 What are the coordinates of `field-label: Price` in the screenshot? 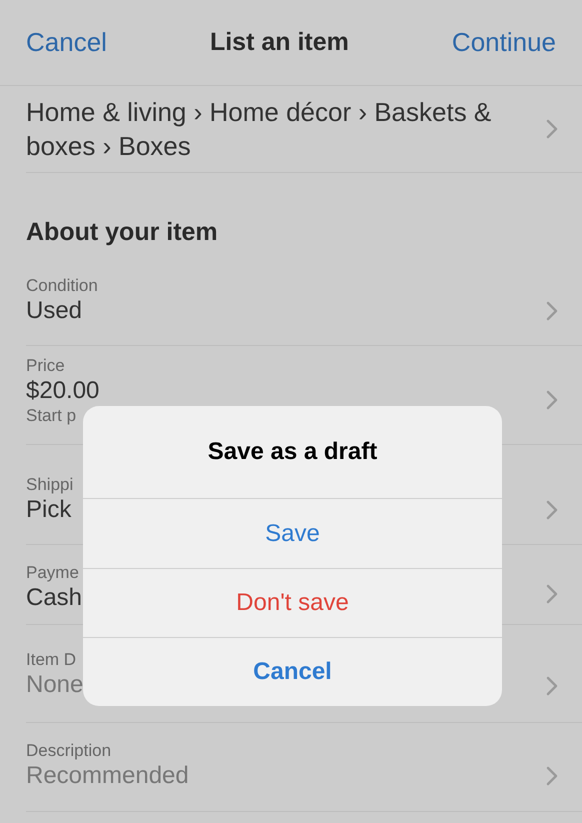 It's located at (45, 366).